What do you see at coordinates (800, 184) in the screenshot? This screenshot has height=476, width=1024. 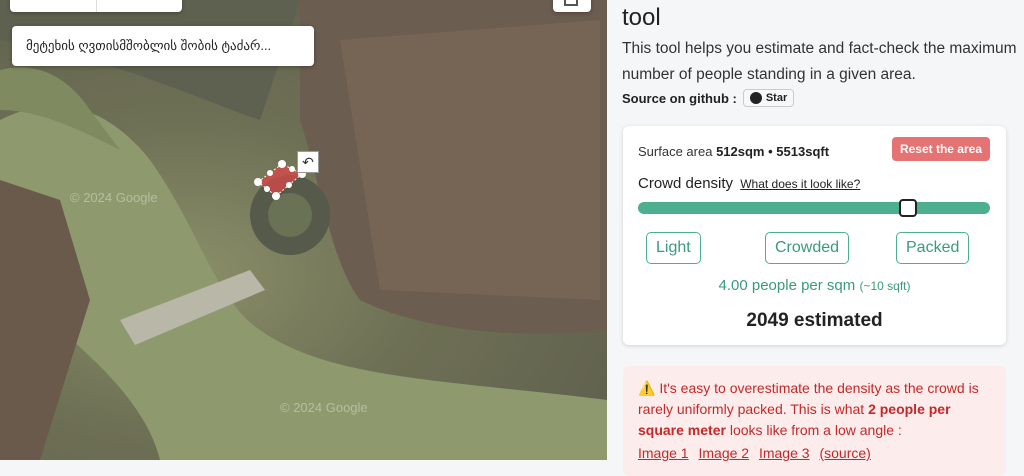 I see `density-example-link: What does it look like?` at bounding box center [800, 184].